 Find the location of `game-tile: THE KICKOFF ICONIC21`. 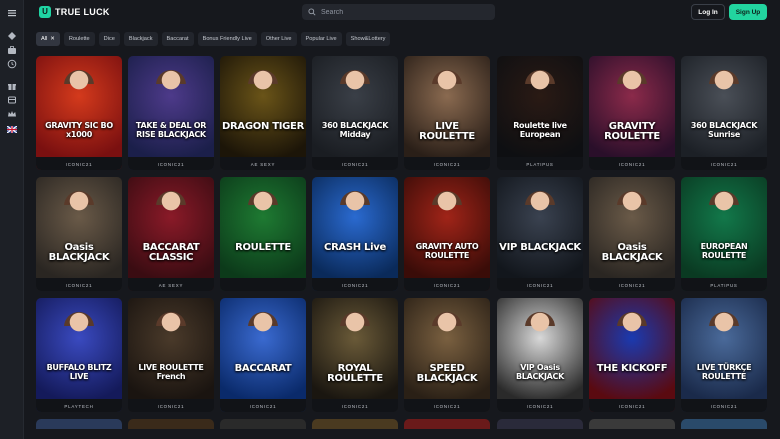

game-tile: THE KICKOFF ICONIC21 is located at coordinates (632, 355).